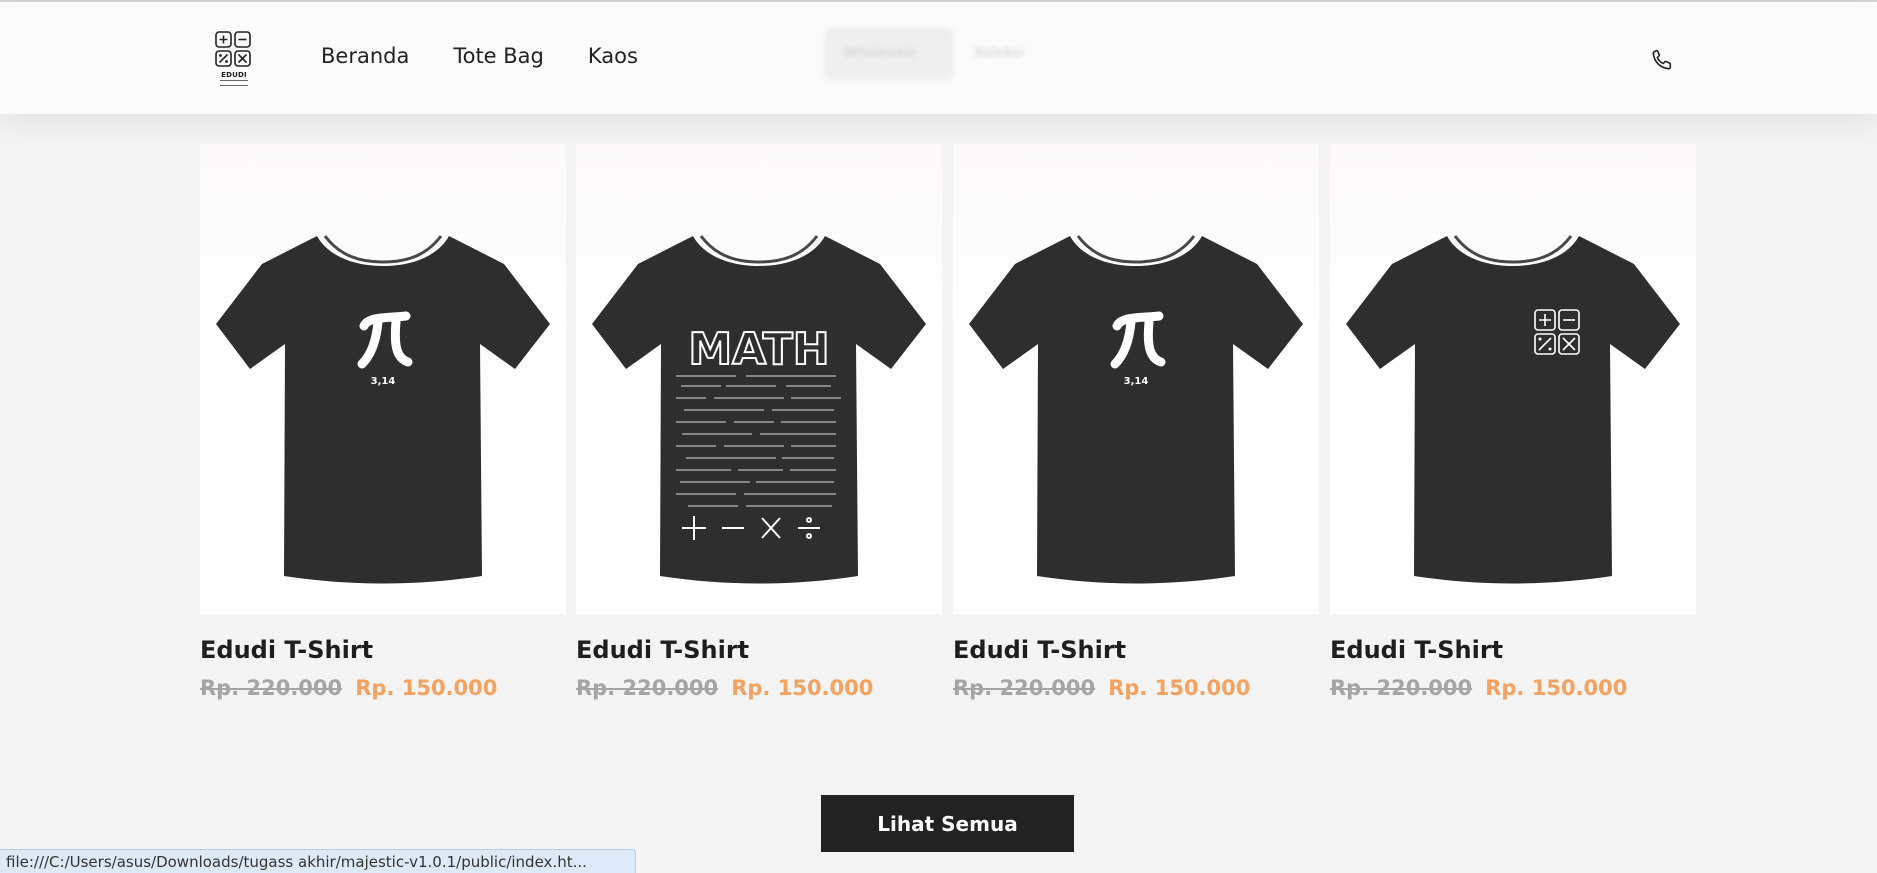  What do you see at coordinates (234, 83) in the screenshot?
I see `logo-underline` at bounding box center [234, 83].